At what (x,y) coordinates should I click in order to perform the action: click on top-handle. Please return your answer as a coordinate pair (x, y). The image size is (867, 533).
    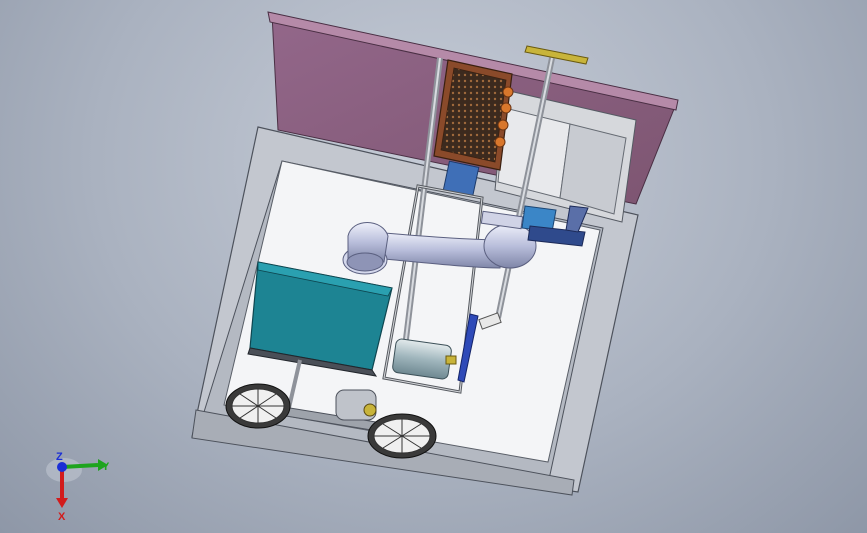
    Looking at the image, I should click on (556, 55).